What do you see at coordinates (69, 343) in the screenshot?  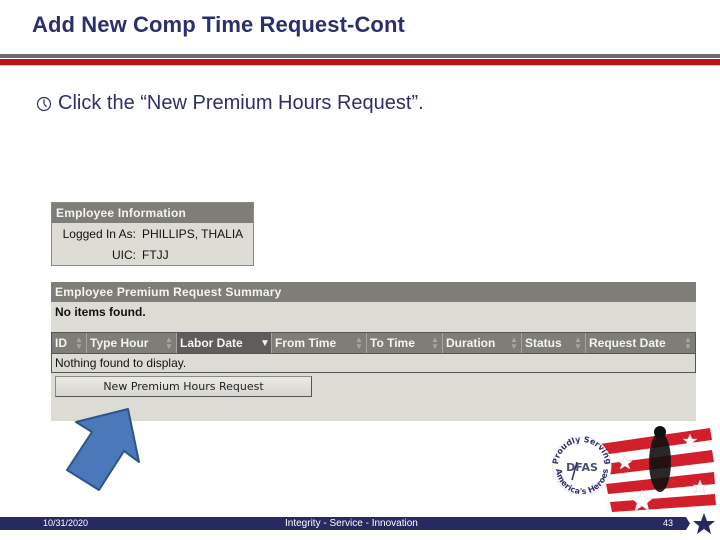 I see `column-header-id: ID ▲ ▼` at bounding box center [69, 343].